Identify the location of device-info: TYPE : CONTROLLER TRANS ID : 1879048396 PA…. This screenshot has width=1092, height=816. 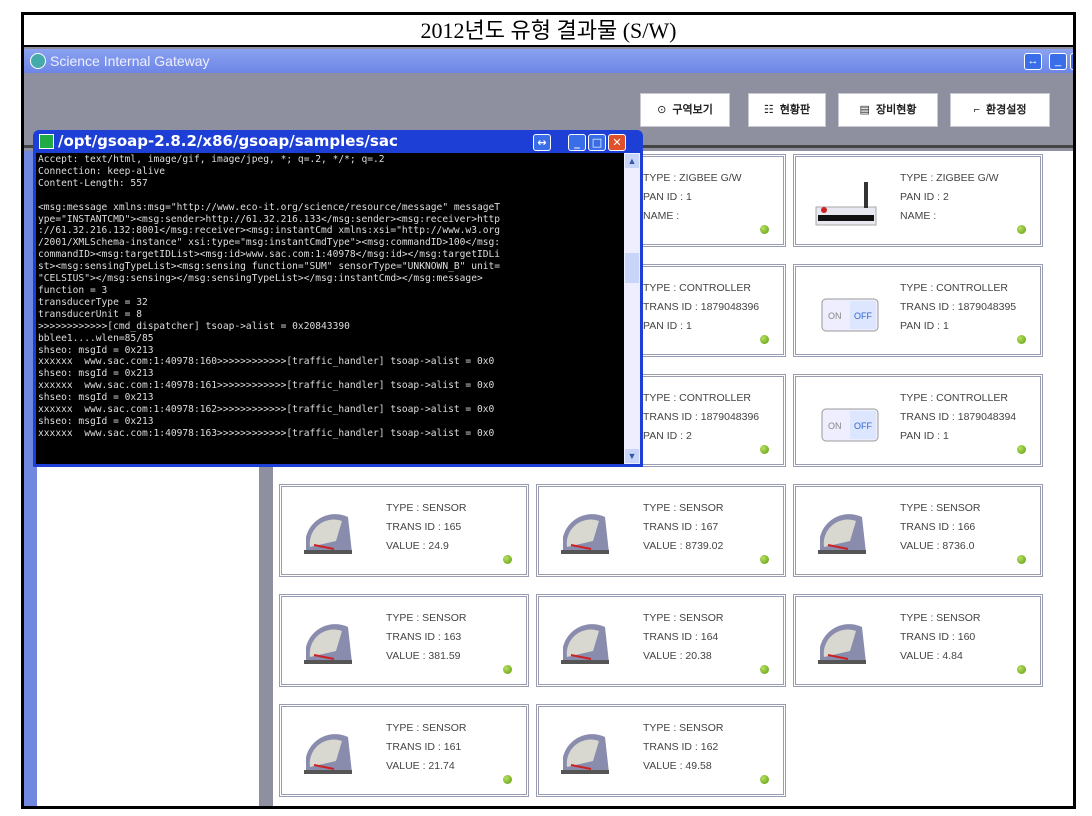
(701, 417).